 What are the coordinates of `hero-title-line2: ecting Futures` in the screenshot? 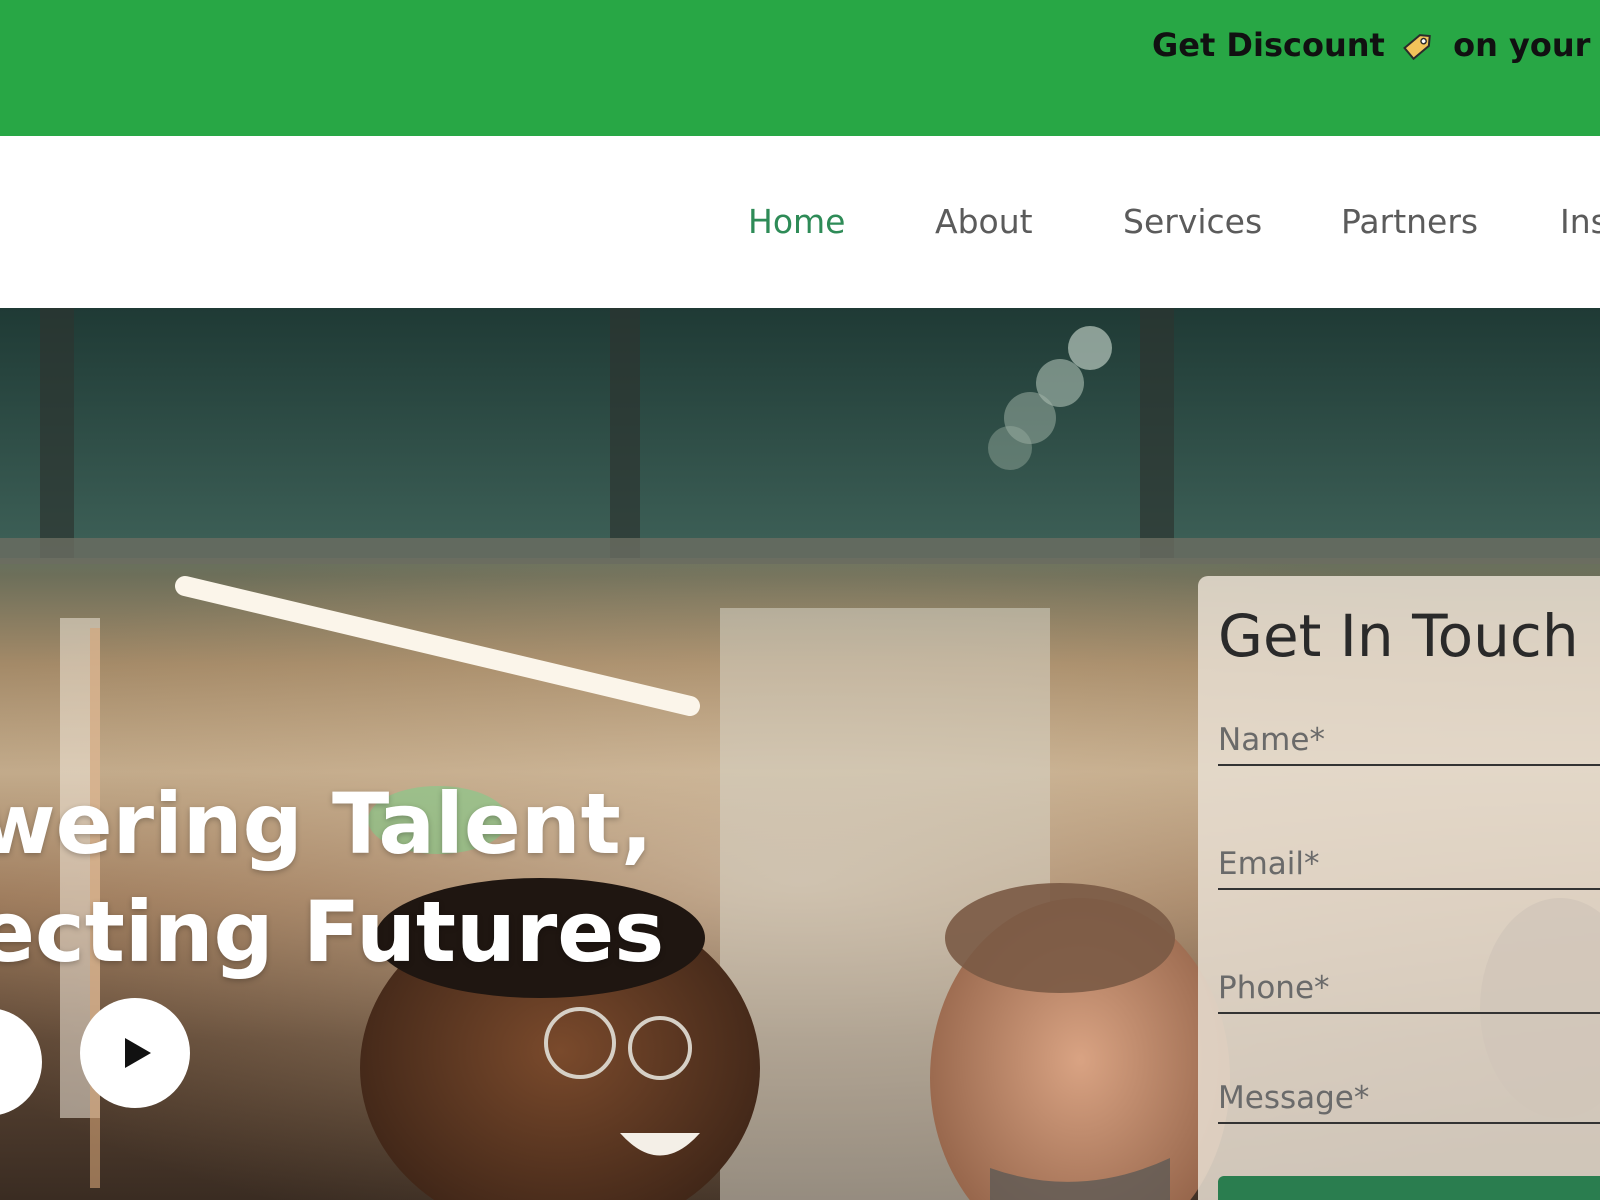 It's located at (332, 932).